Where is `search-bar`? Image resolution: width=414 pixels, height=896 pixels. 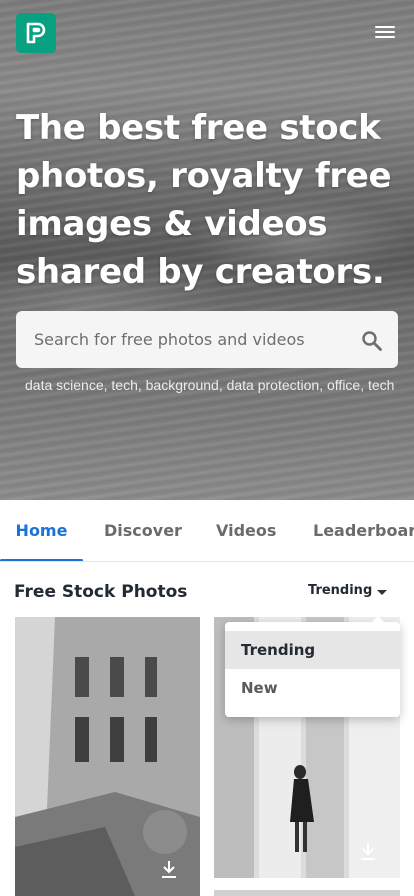 search-bar is located at coordinates (207, 339).